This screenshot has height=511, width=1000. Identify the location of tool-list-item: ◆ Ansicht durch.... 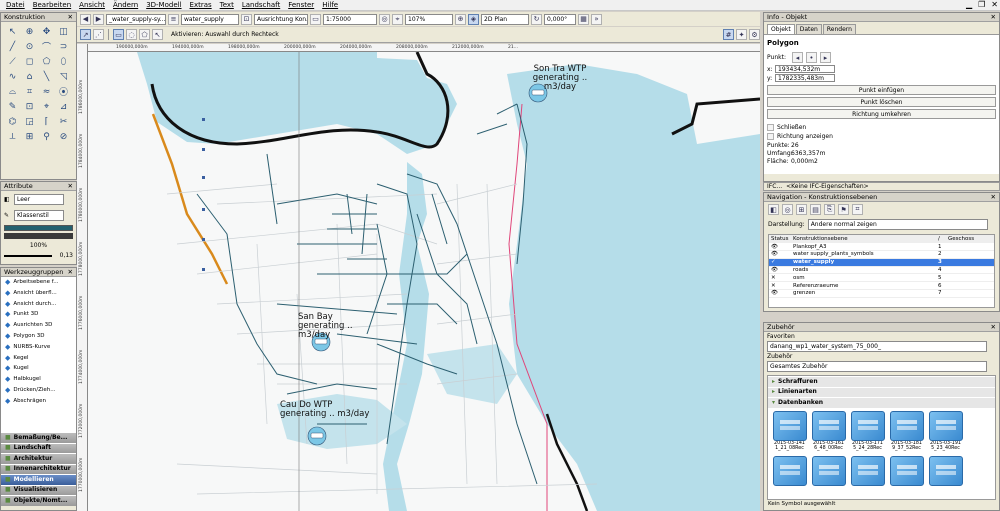
(38, 304).